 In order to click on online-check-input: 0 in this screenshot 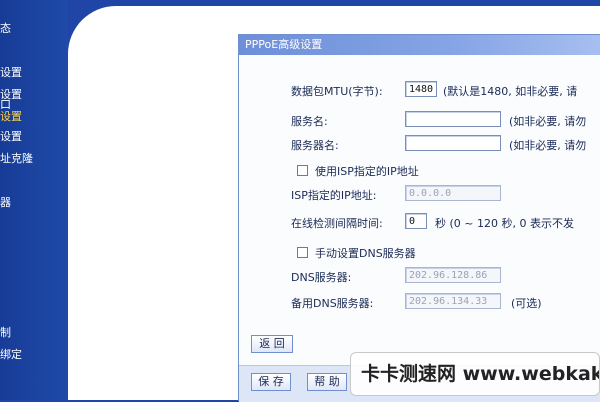, I will do `click(416, 221)`.